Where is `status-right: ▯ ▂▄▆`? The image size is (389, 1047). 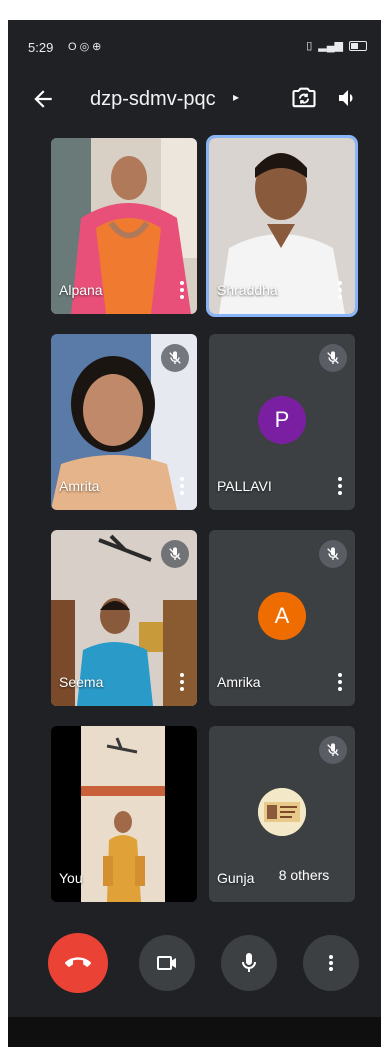
status-right: ▯ ▂▄▆ is located at coordinates (336, 45).